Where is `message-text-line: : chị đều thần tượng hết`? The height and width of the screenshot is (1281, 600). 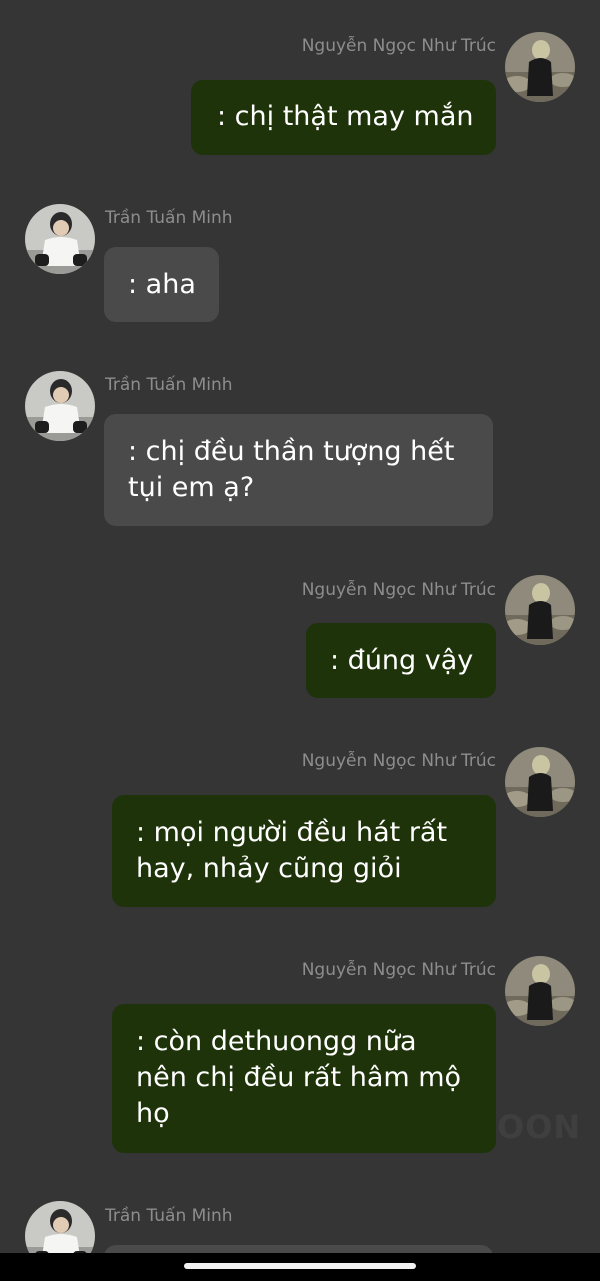 message-text-line: : chị đều thần tượng hết is located at coordinates (291, 451).